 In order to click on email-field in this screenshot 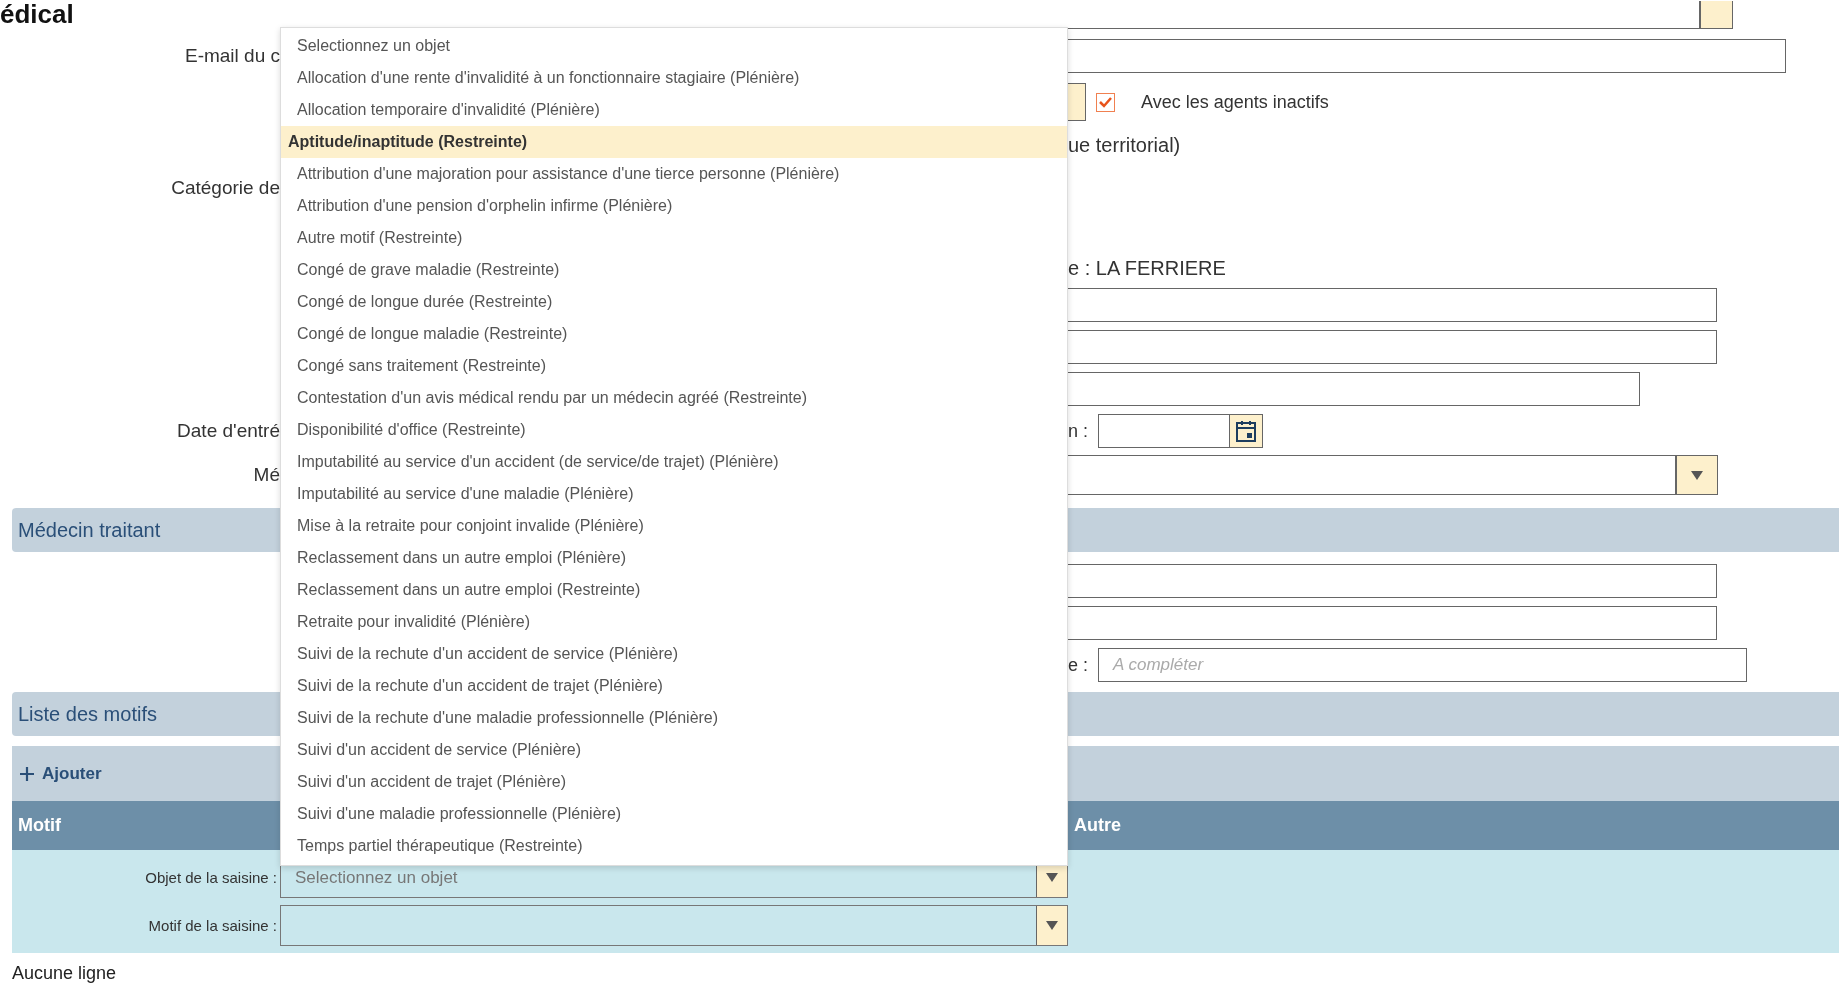, I will do `click(1427, 56)`.